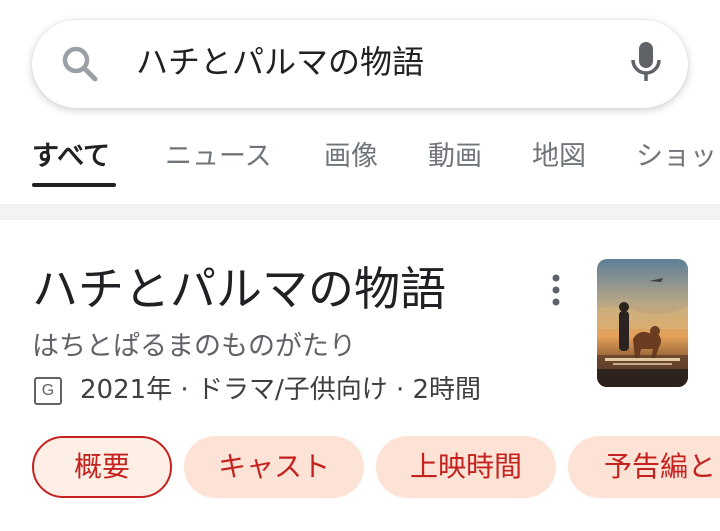  What do you see at coordinates (360, 212) in the screenshot?
I see `section-divider` at bounding box center [360, 212].